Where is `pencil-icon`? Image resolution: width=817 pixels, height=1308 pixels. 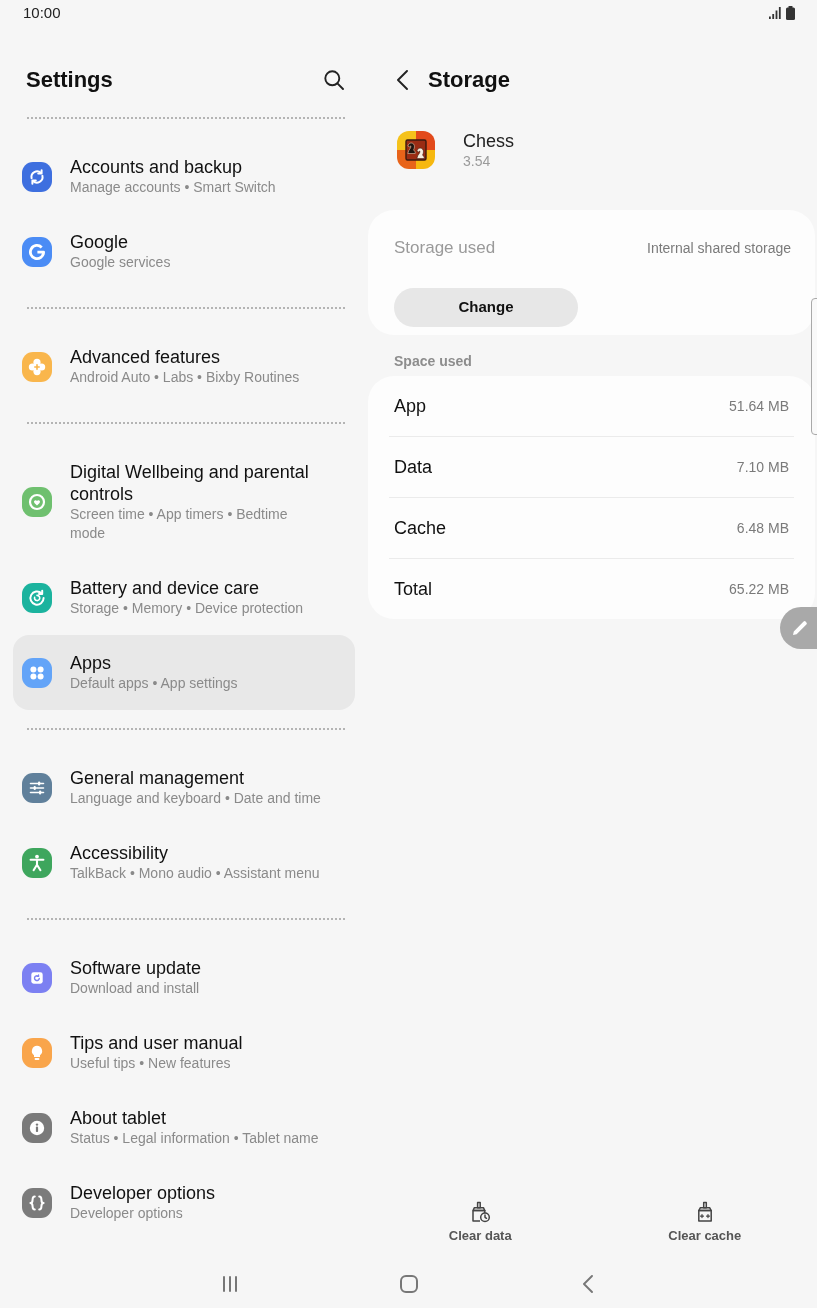
pencil-icon is located at coordinates (800, 628).